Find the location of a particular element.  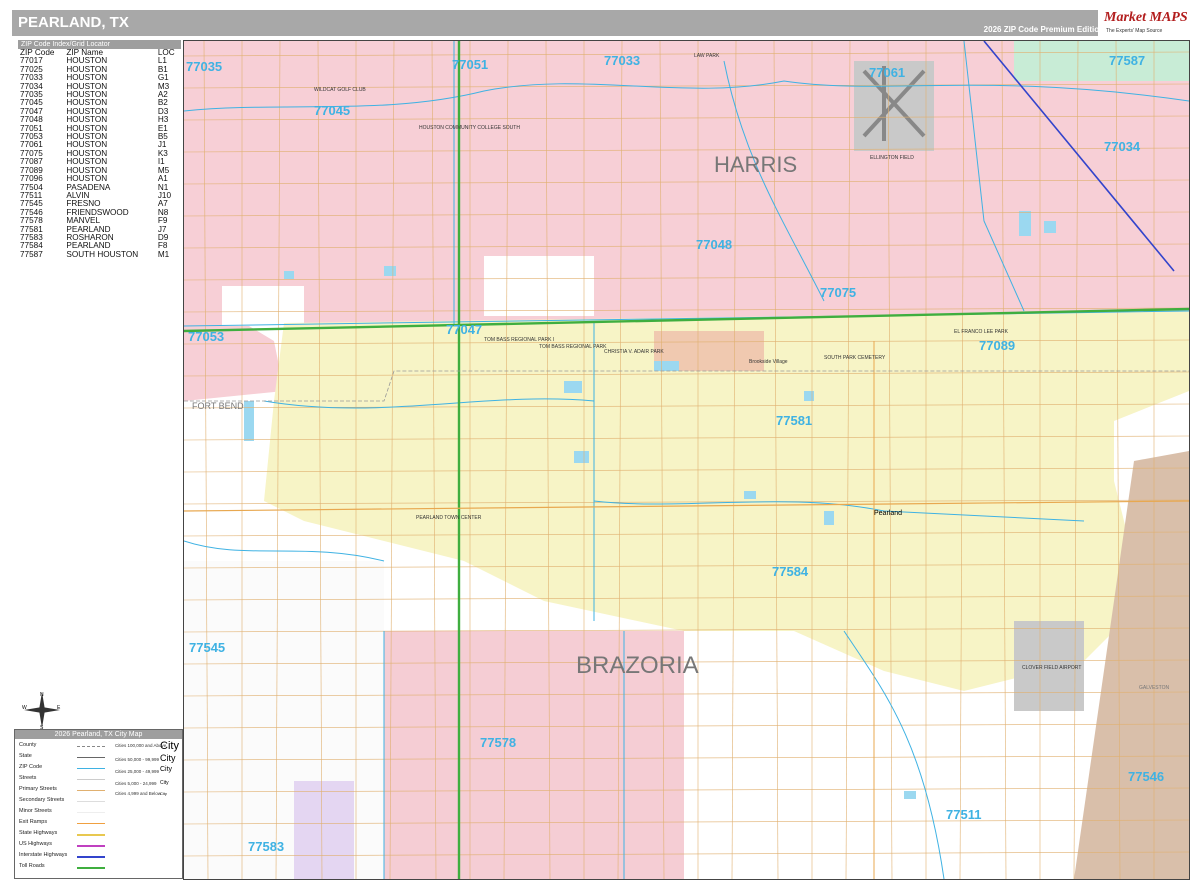

zip-label: 77089 is located at coordinates (997, 345).